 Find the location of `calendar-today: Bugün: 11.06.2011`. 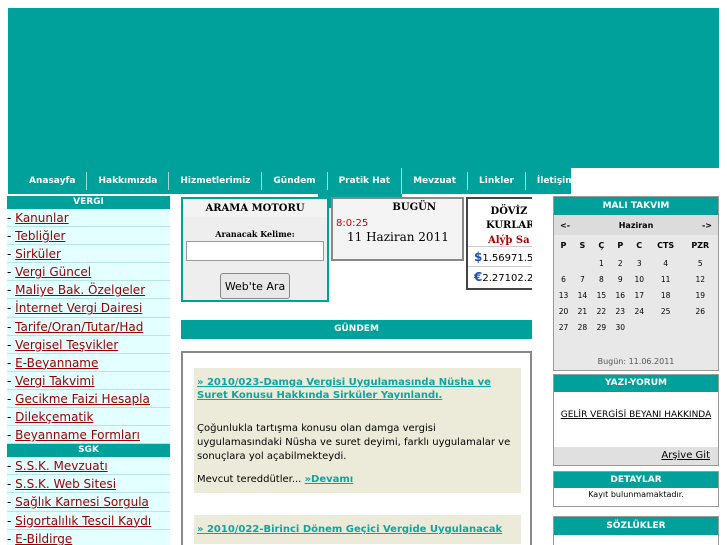

calendar-today: Bugün: 11.06.2011 is located at coordinates (636, 361).